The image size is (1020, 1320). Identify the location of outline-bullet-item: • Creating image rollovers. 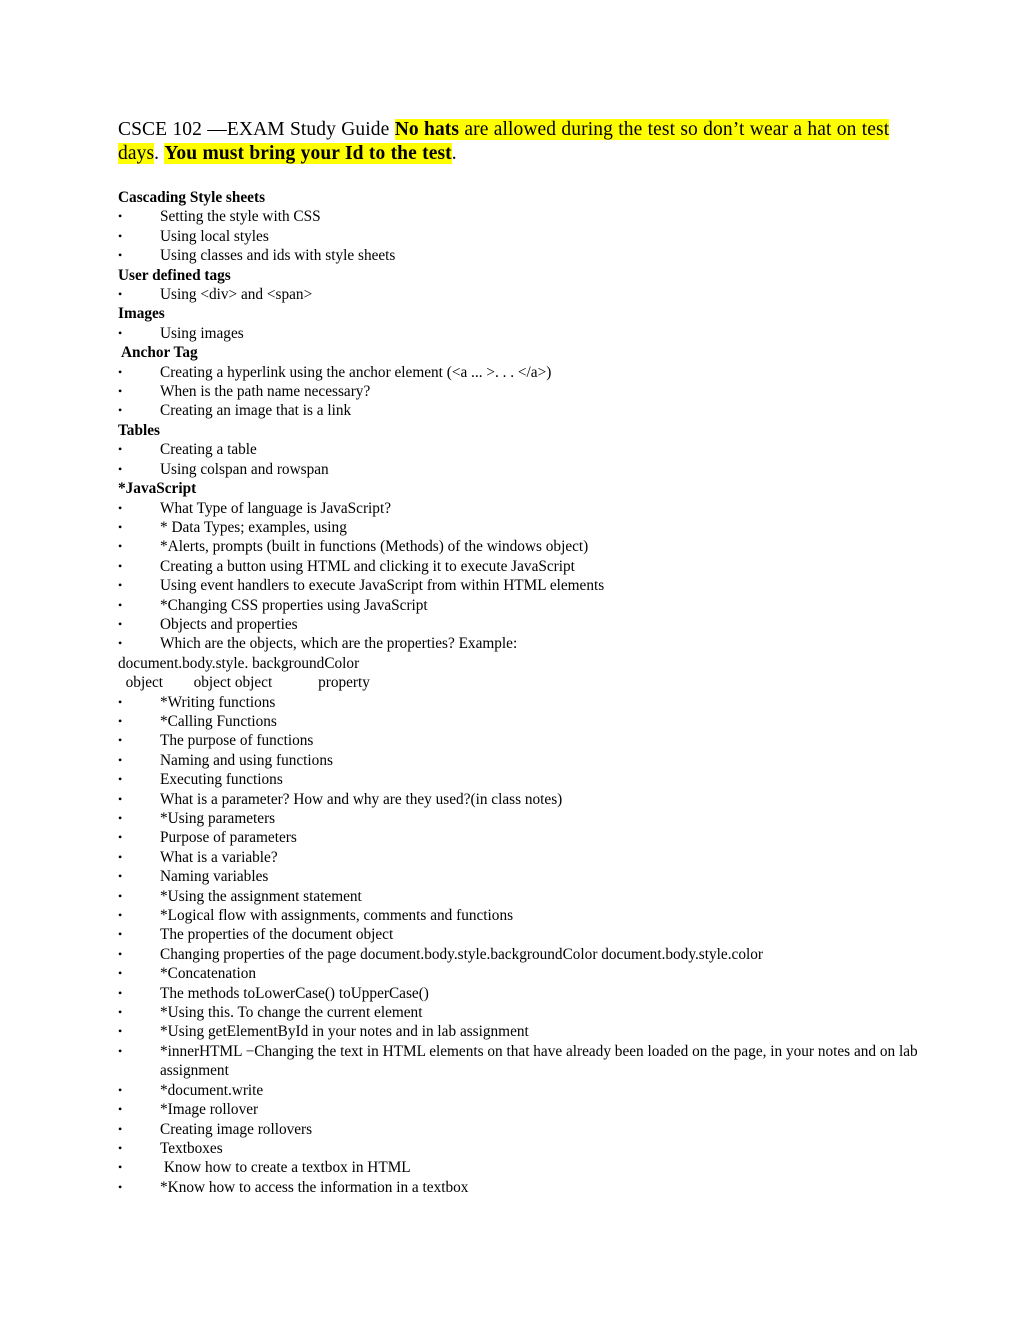
(519, 1129).